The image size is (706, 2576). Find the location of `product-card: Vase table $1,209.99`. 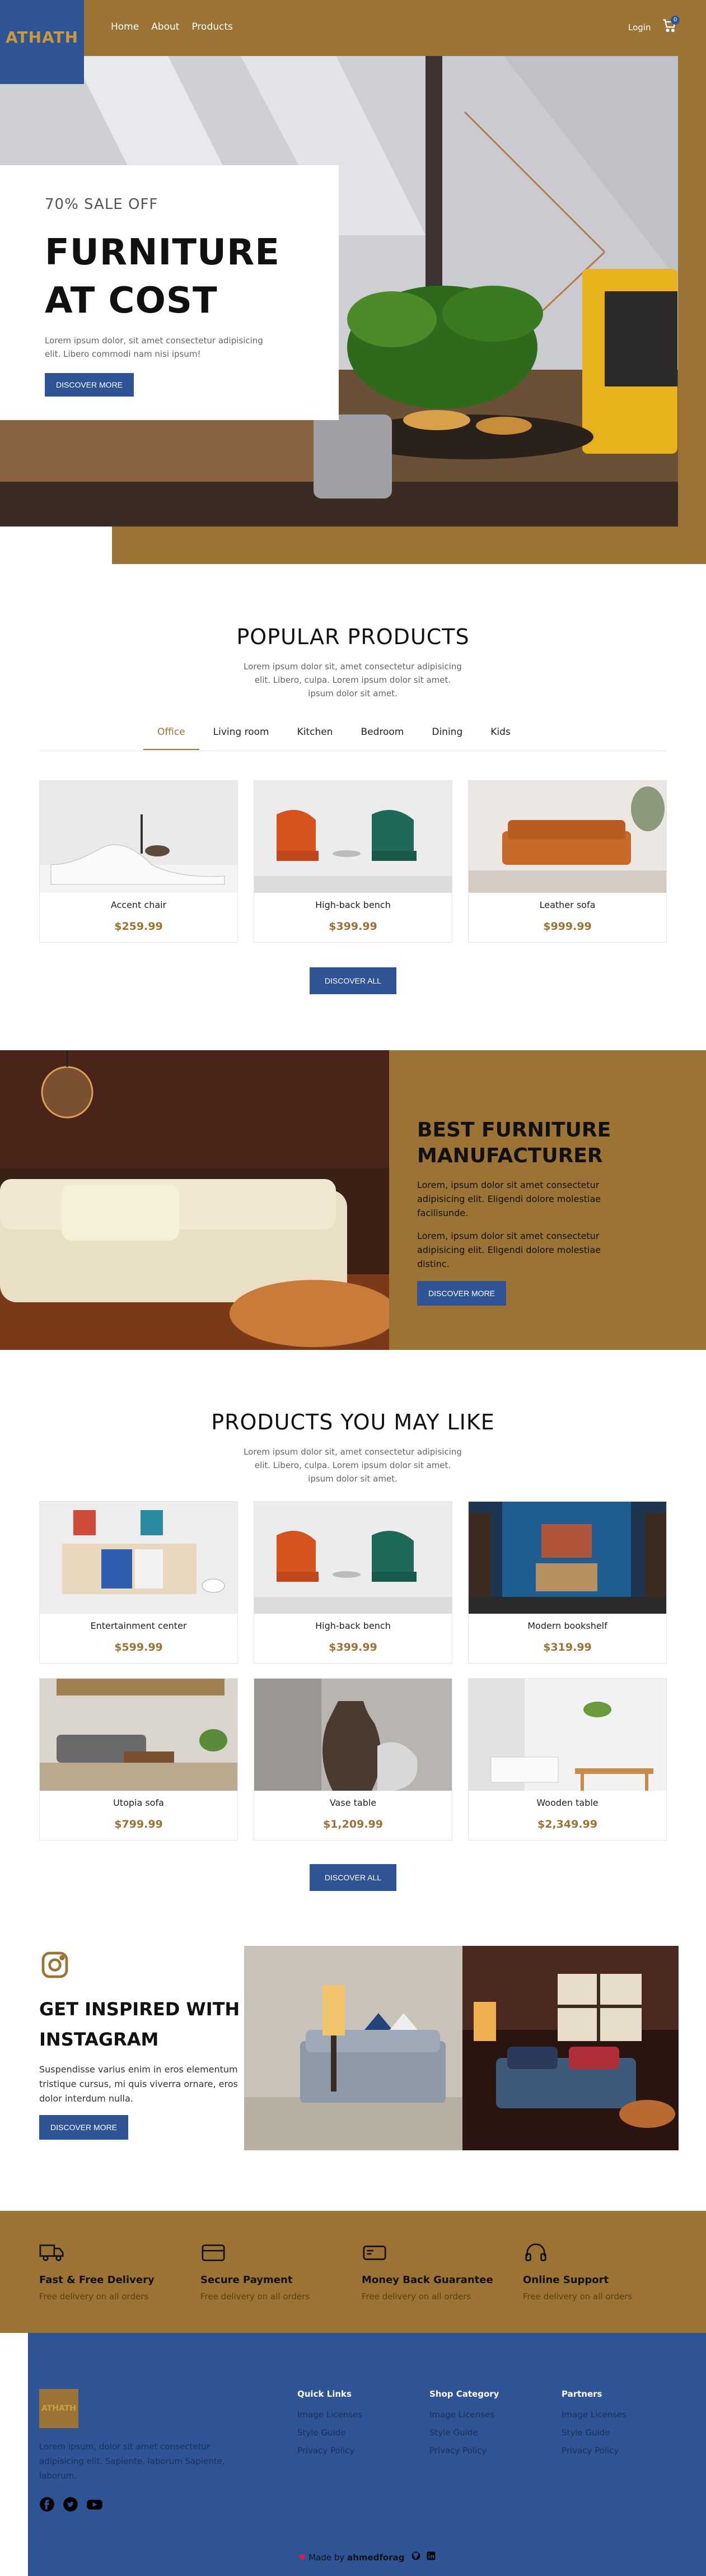

product-card: Vase table $1,209.99 is located at coordinates (353, 1759).